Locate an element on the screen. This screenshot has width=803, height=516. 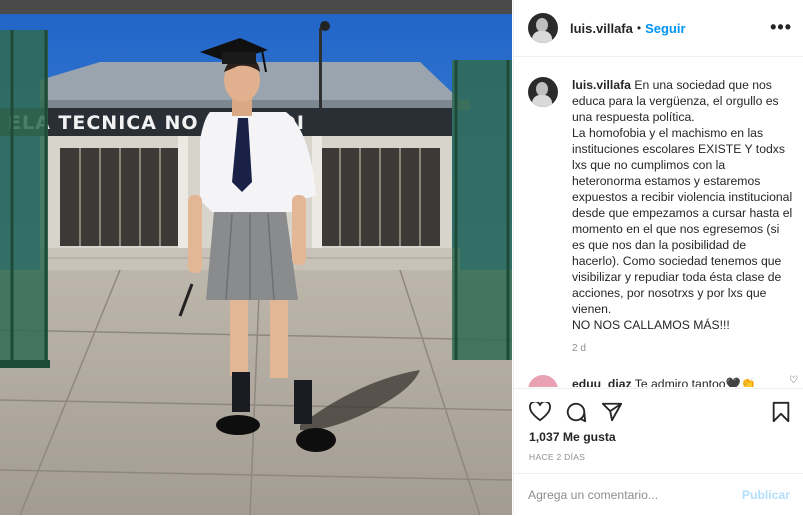
share-icon is located at coordinates (612, 412).